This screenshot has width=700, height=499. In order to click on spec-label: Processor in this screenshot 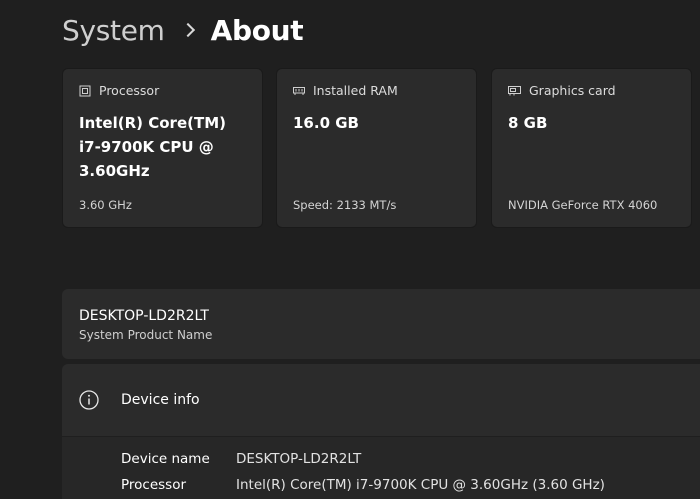, I will do `click(154, 485)`.